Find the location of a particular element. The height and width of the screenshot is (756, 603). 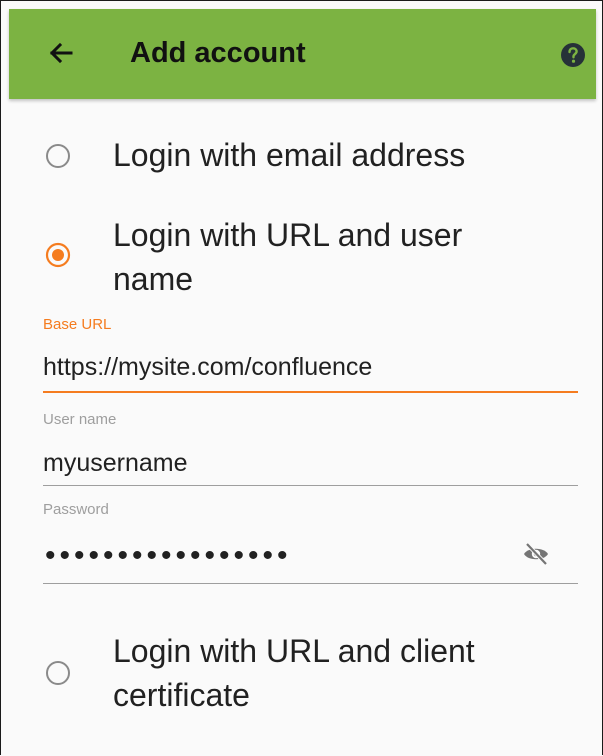

arrow-left-icon is located at coordinates (61, 53).